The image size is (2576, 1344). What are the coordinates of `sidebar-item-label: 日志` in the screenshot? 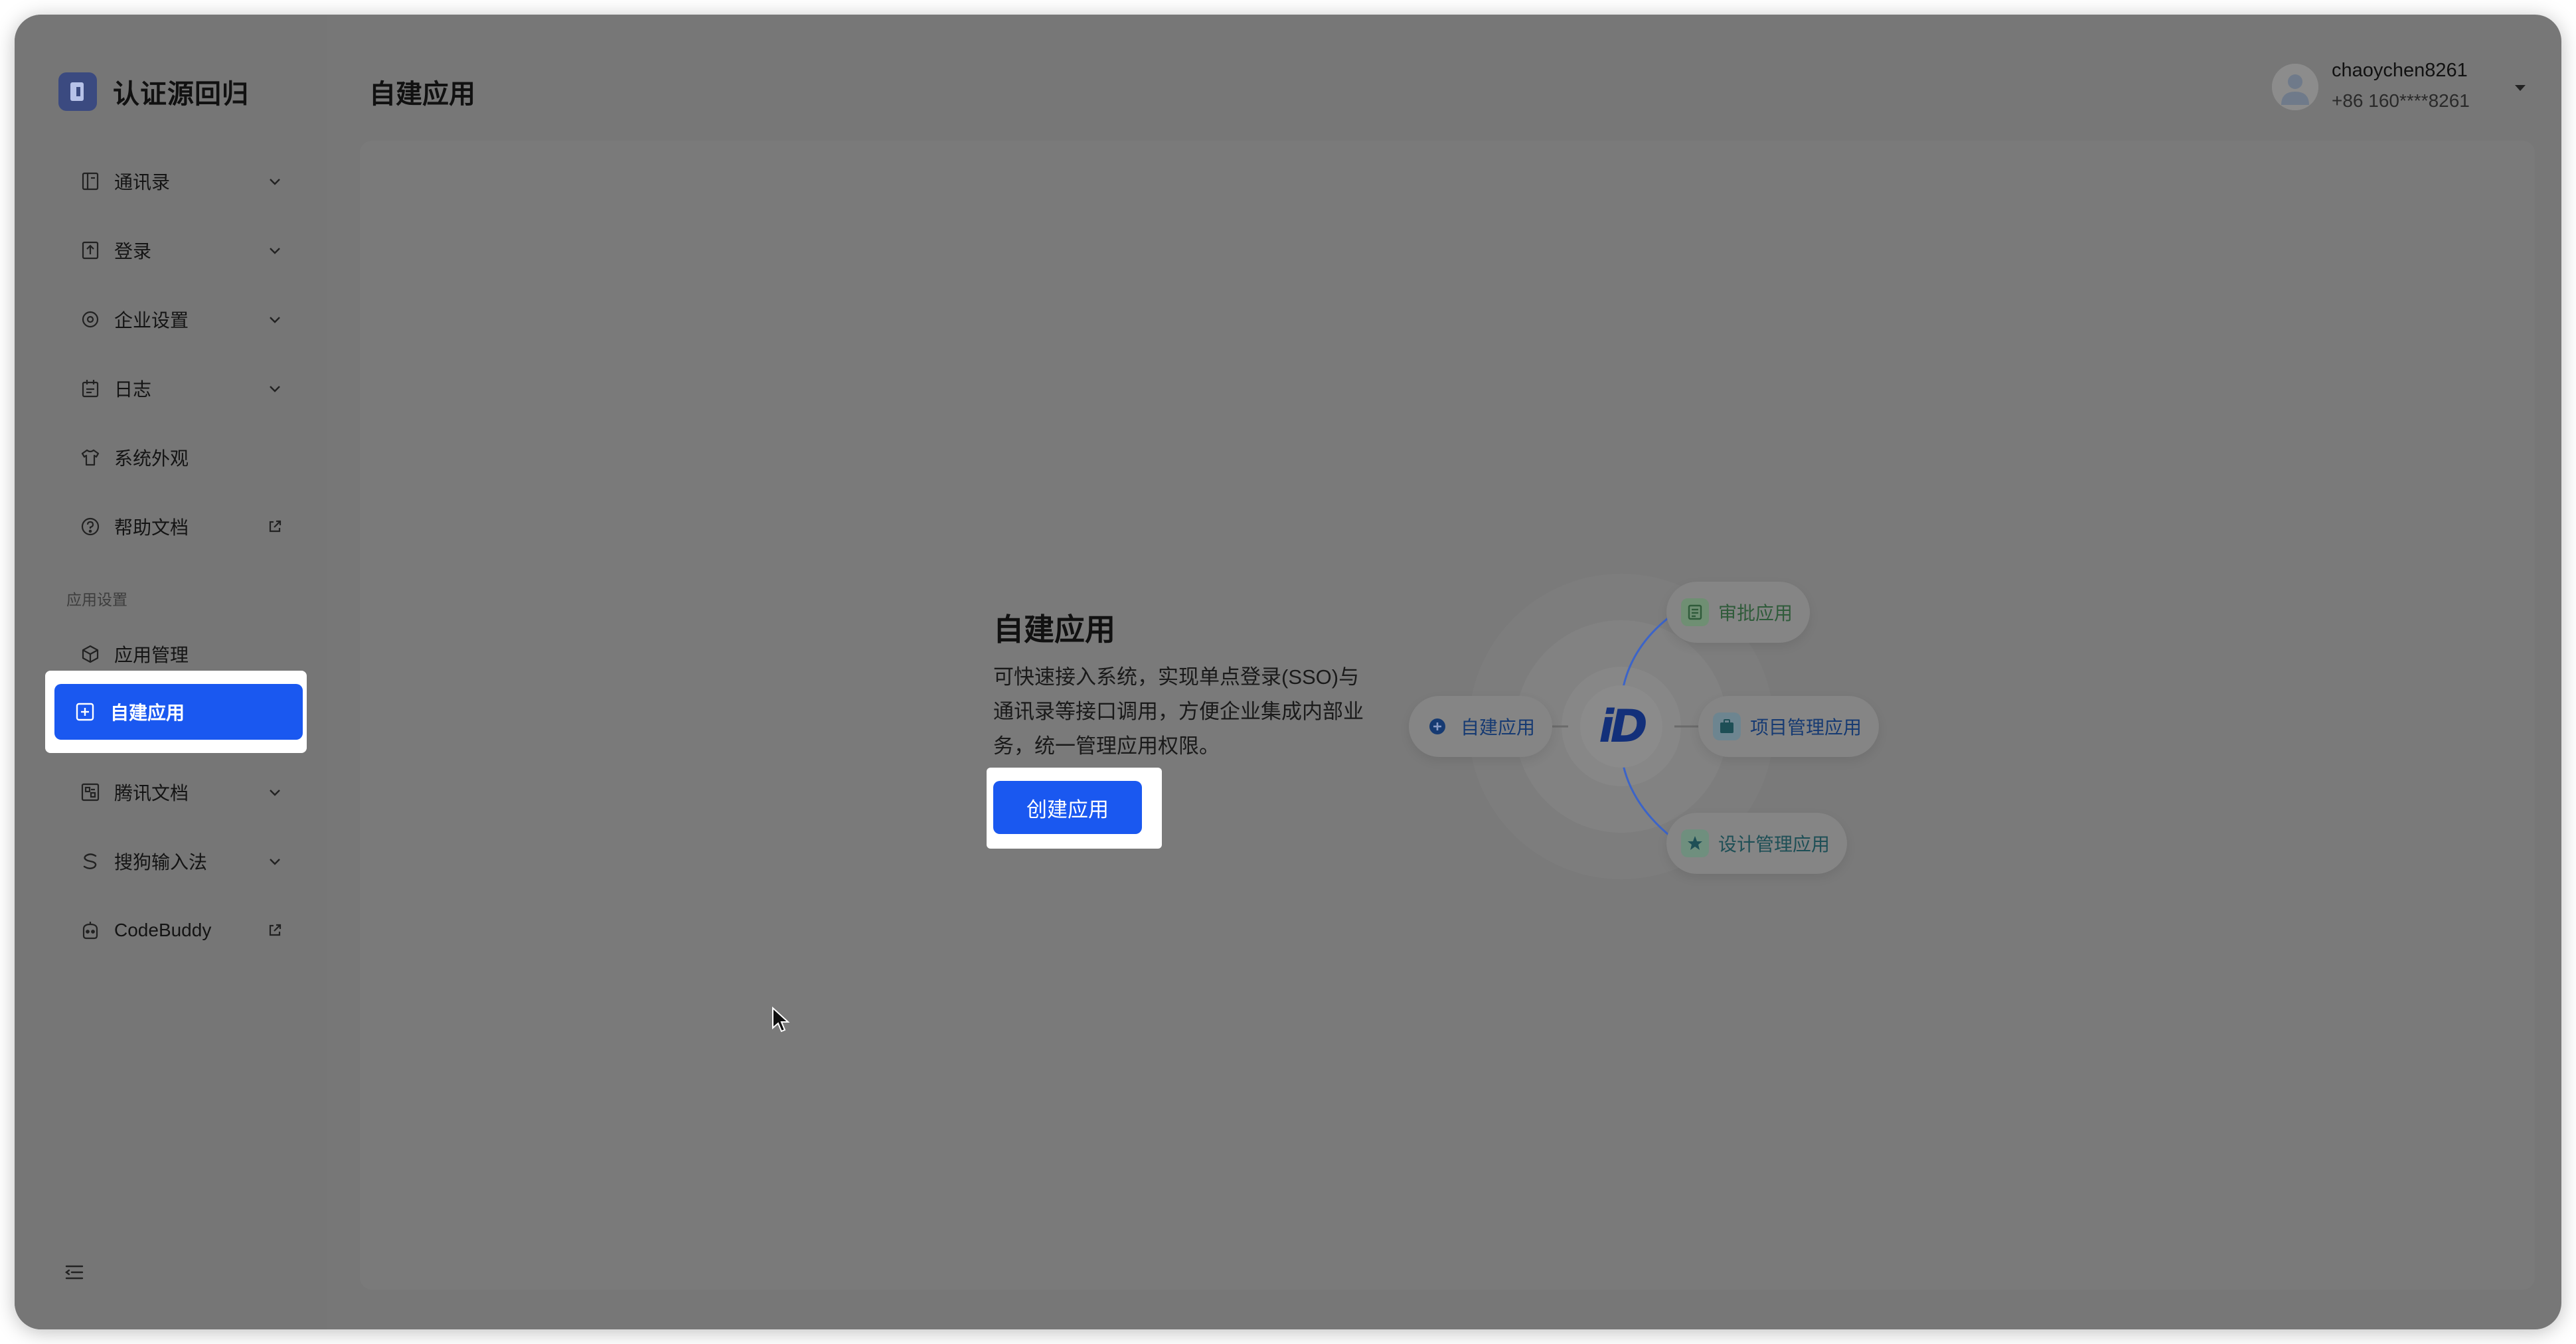 It's located at (133, 390).